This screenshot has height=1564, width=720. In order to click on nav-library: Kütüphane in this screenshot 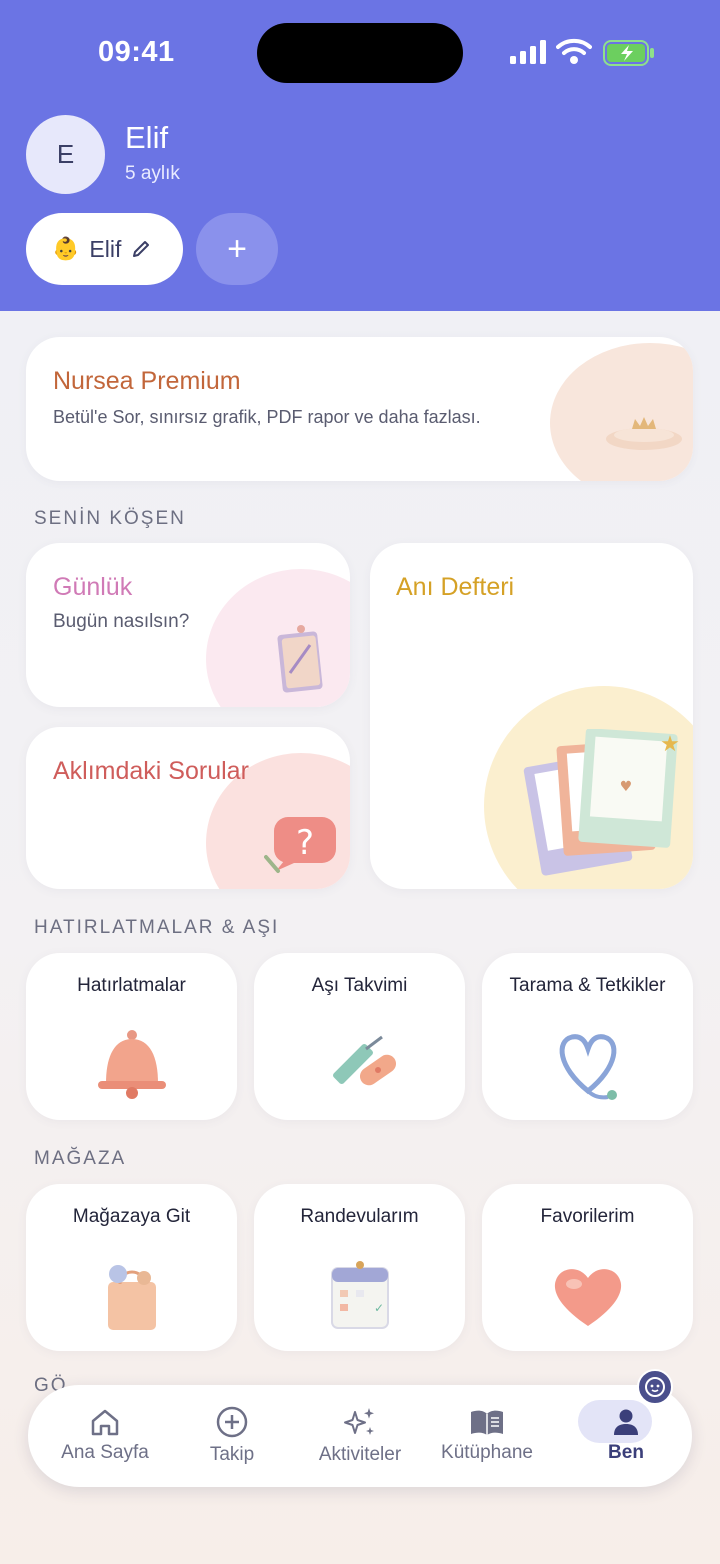, I will do `click(487, 1436)`.